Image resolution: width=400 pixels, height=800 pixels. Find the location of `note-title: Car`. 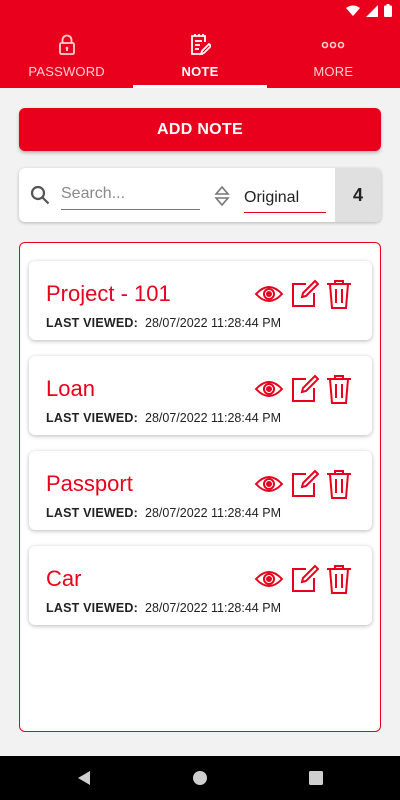

note-title: Car is located at coordinates (64, 578).